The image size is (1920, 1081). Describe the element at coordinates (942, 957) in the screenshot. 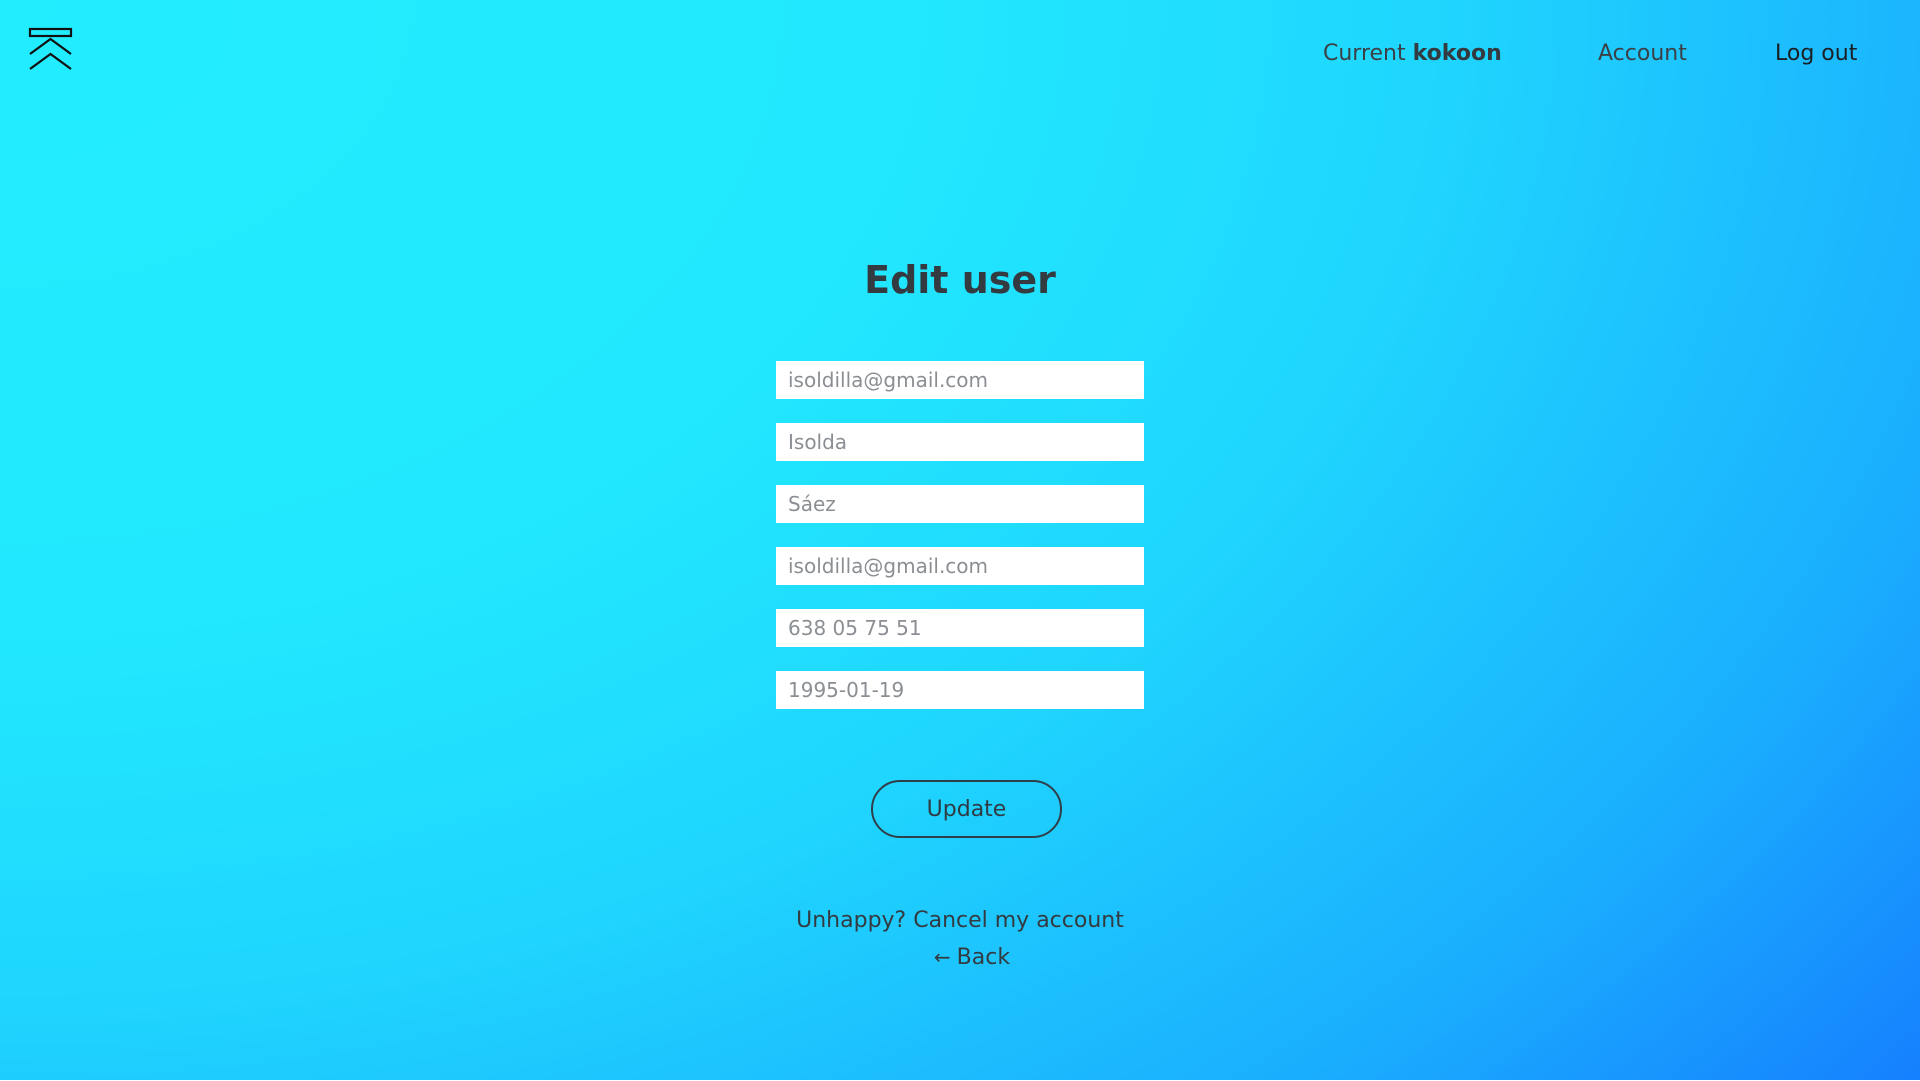

I see `arrow-left-icon: ←` at that location.